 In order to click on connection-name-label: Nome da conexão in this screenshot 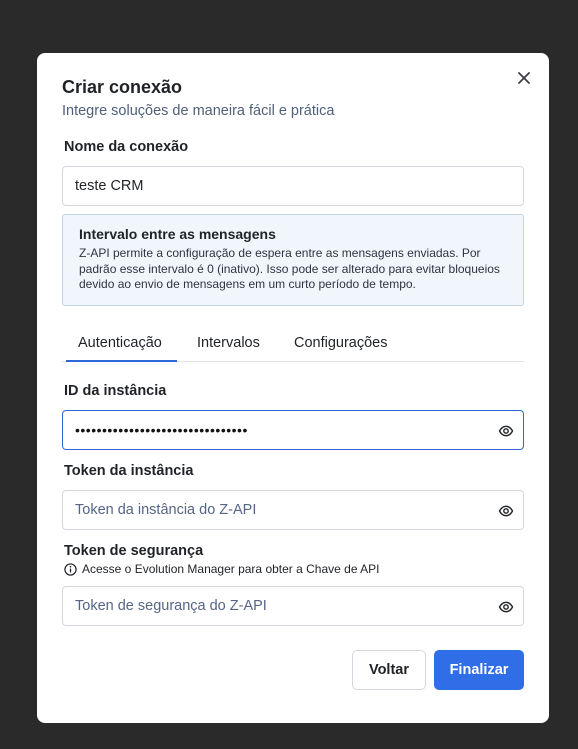, I will do `click(126, 147)`.